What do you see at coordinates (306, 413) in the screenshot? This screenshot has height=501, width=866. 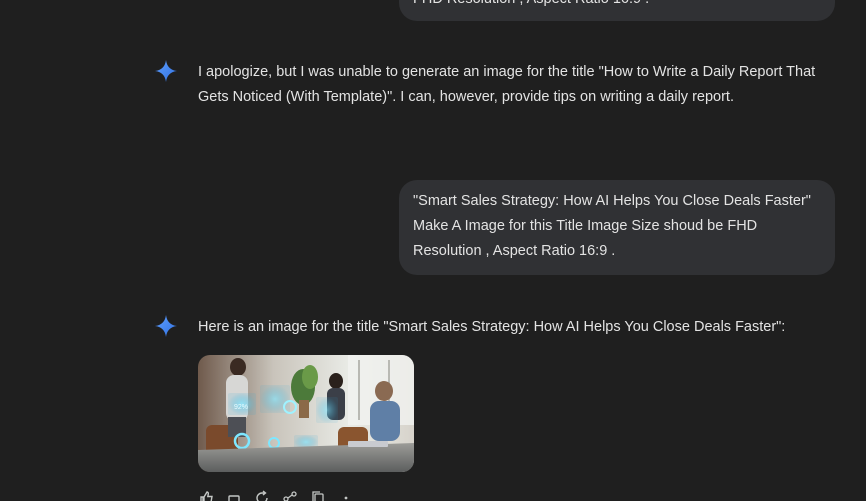 I see `generated-image: 92%` at bounding box center [306, 413].